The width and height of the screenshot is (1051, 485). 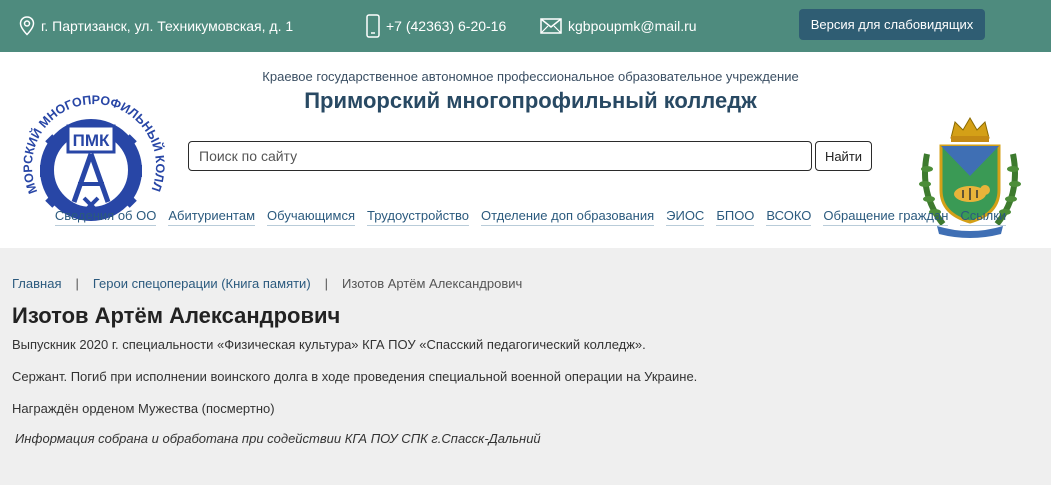 I want to click on nav-item-additional-education: Отделение доп образования, so click(x=568, y=217).